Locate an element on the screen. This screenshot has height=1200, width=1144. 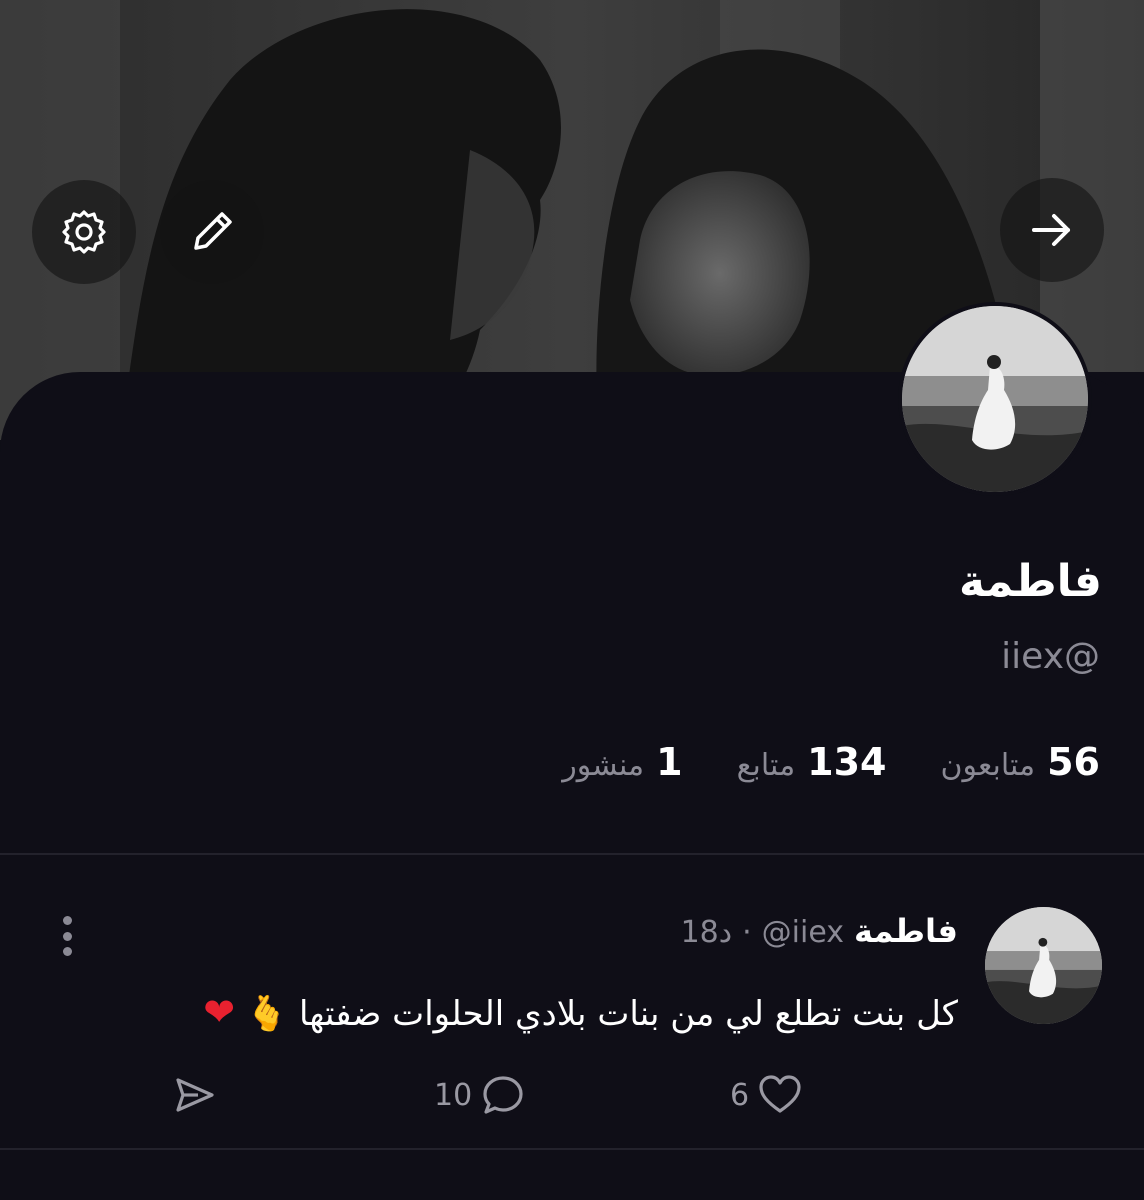
send-icon is located at coordinates (195, 1095).